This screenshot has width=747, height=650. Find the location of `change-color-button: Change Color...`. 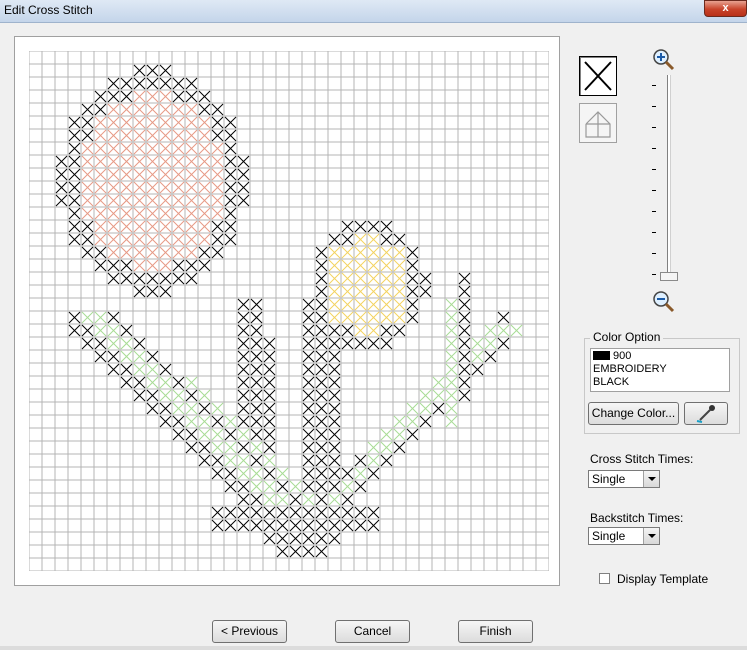

change-color-button: Change Color... is located at coordinates (633, 413).